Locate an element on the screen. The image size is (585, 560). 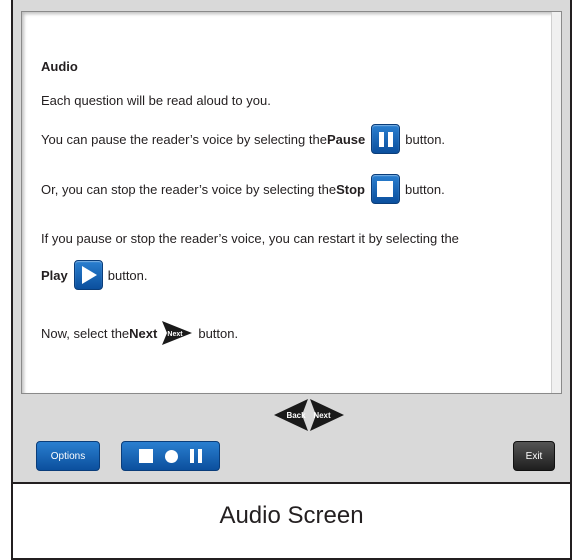
heading: Audio is located at coordinates (59, 66).